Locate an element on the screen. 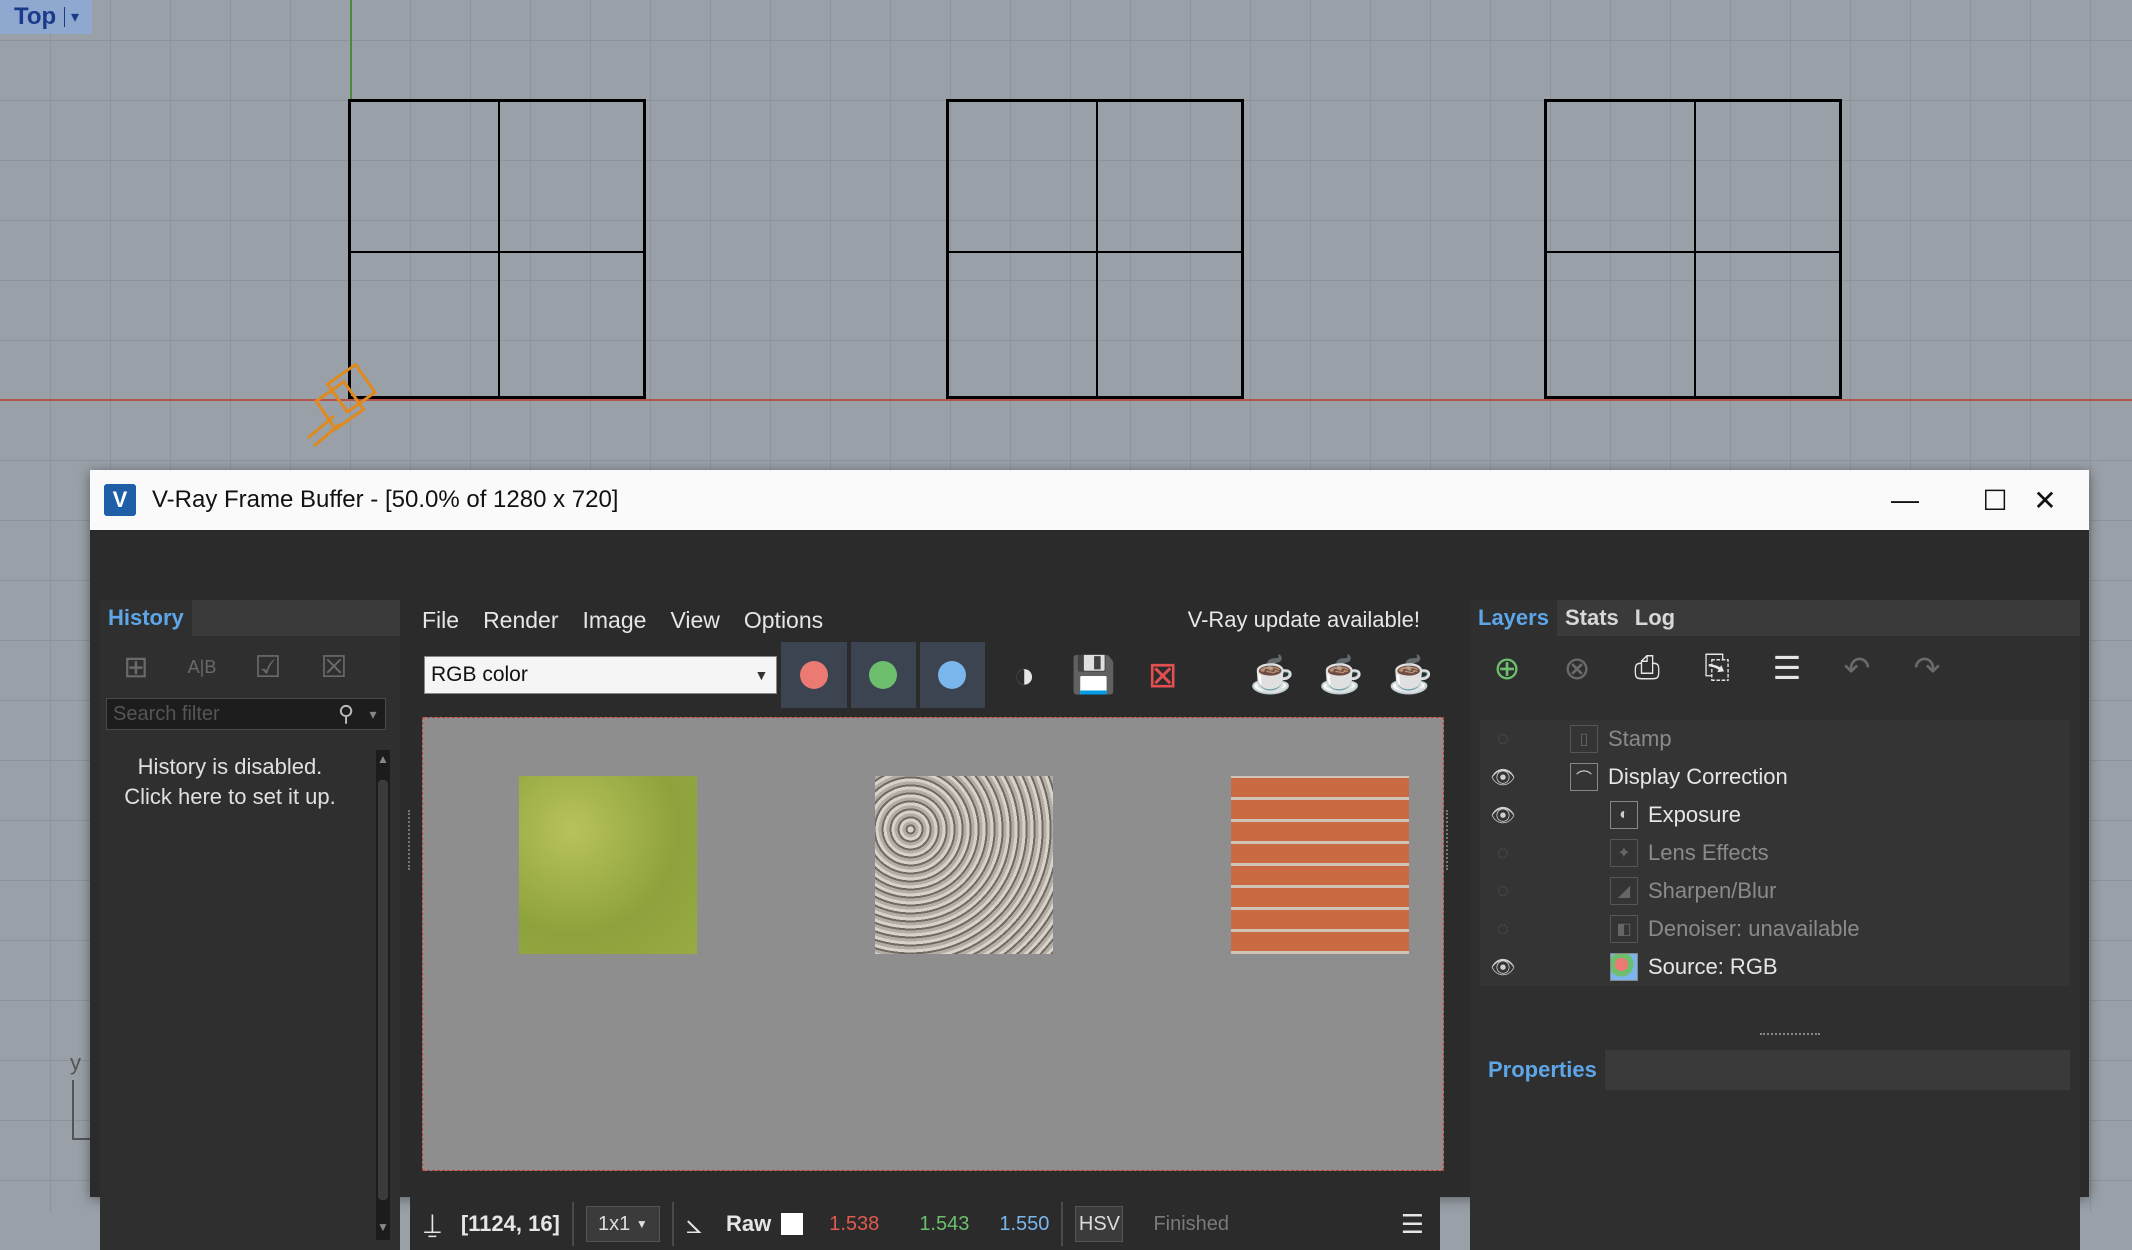  camera-icon is located at coordinates (346, 404).